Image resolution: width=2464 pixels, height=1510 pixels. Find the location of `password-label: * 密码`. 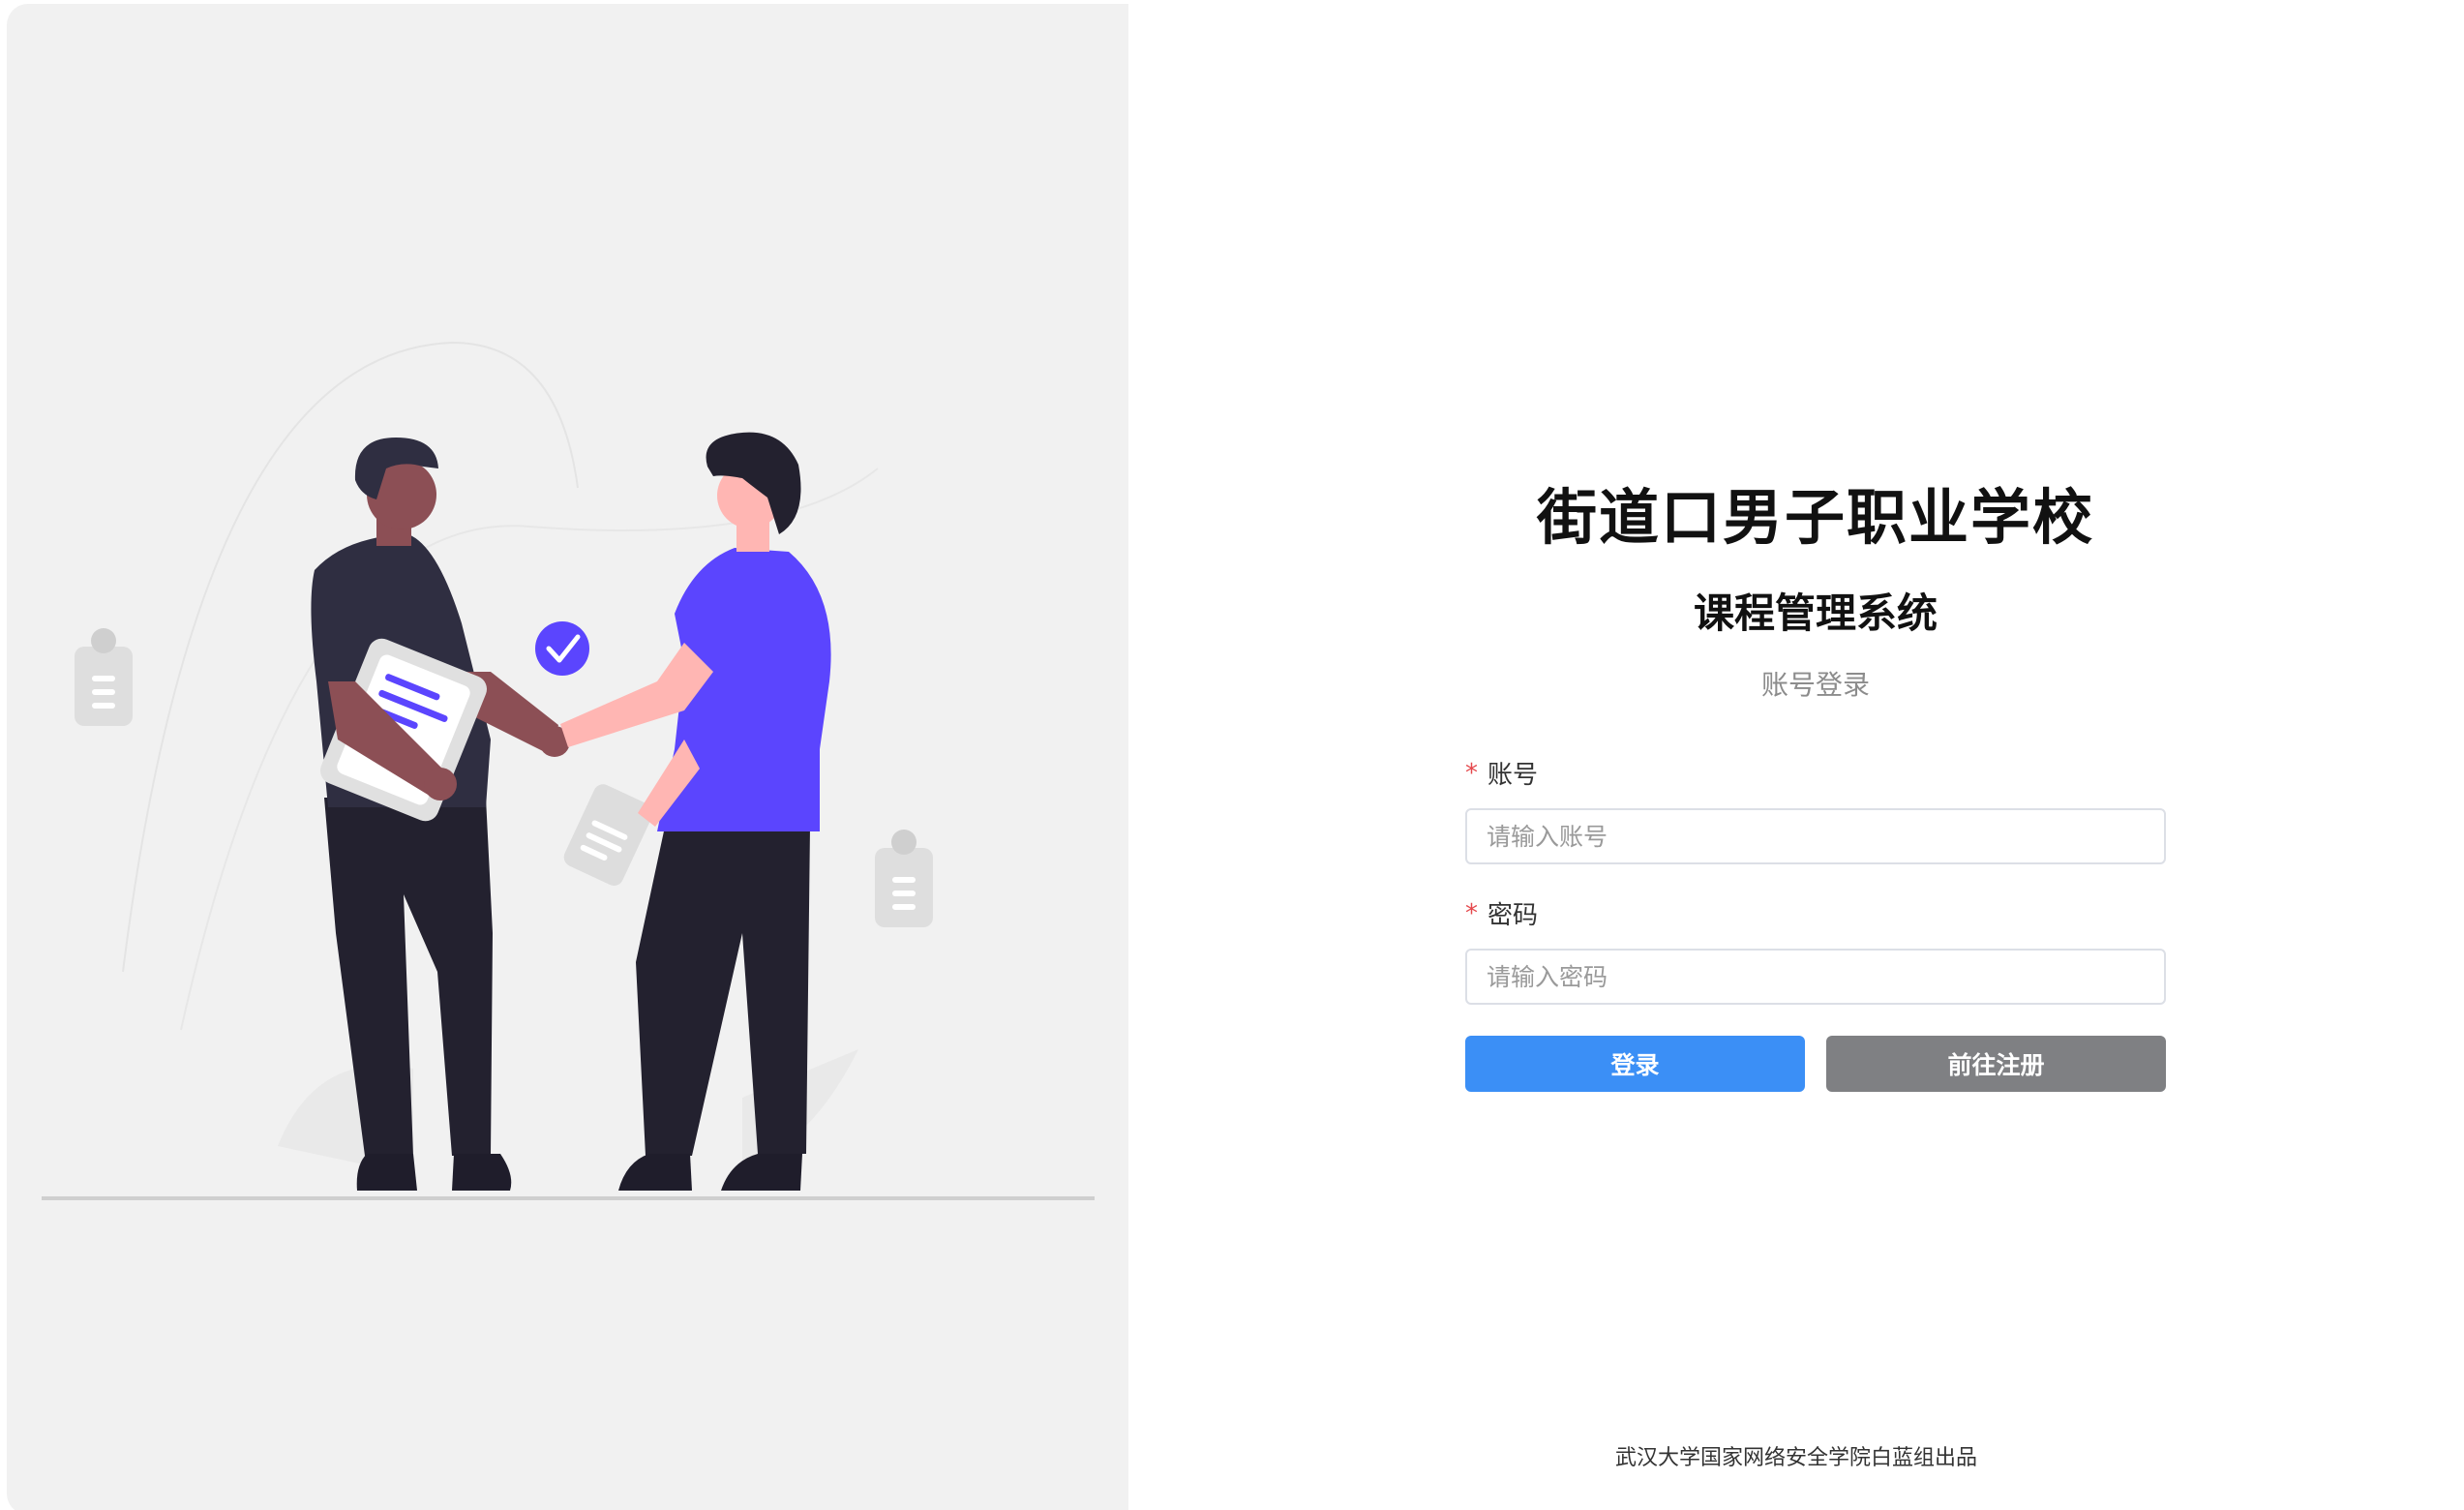

password-label: * 密码 is located at coordinates (1501, 913).